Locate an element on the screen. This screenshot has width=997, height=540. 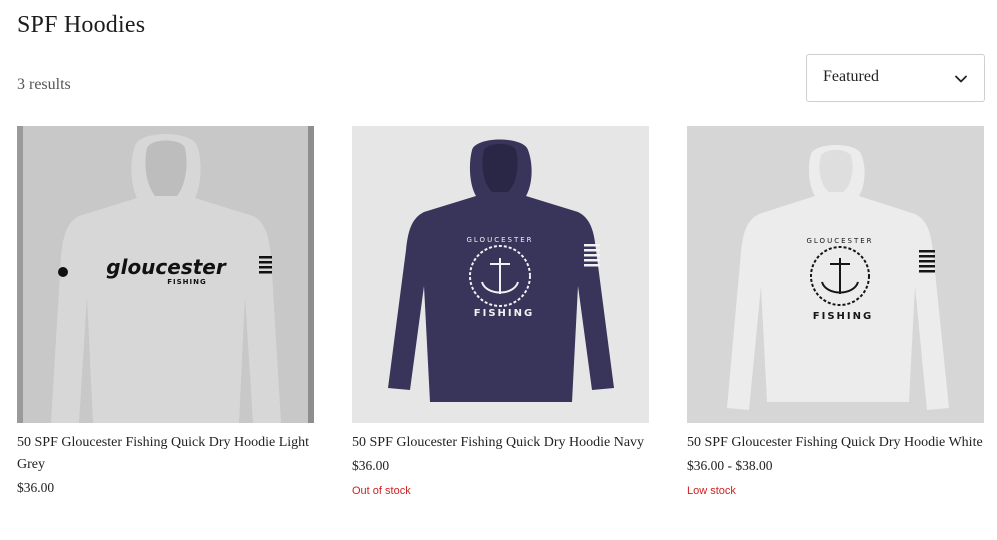
stock-status: Low stock is located at coordinates (711, 491).